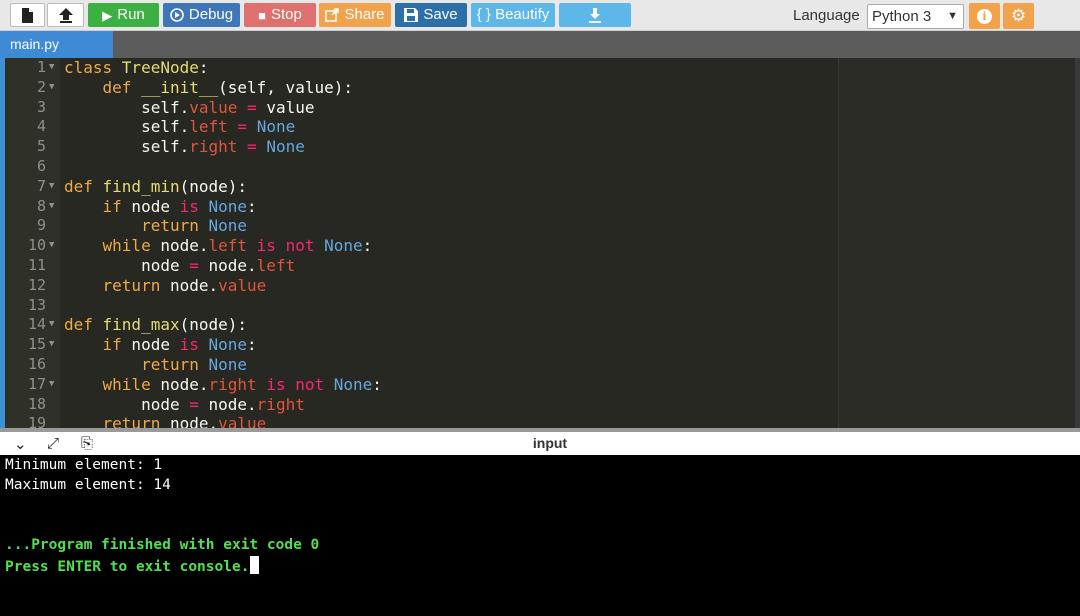 This screenshot has width=1080, height=616. Describe the element at coordinates (421, 345) in the screenshot. I see `code-line: 15 ▼ if node is None:` at that location.